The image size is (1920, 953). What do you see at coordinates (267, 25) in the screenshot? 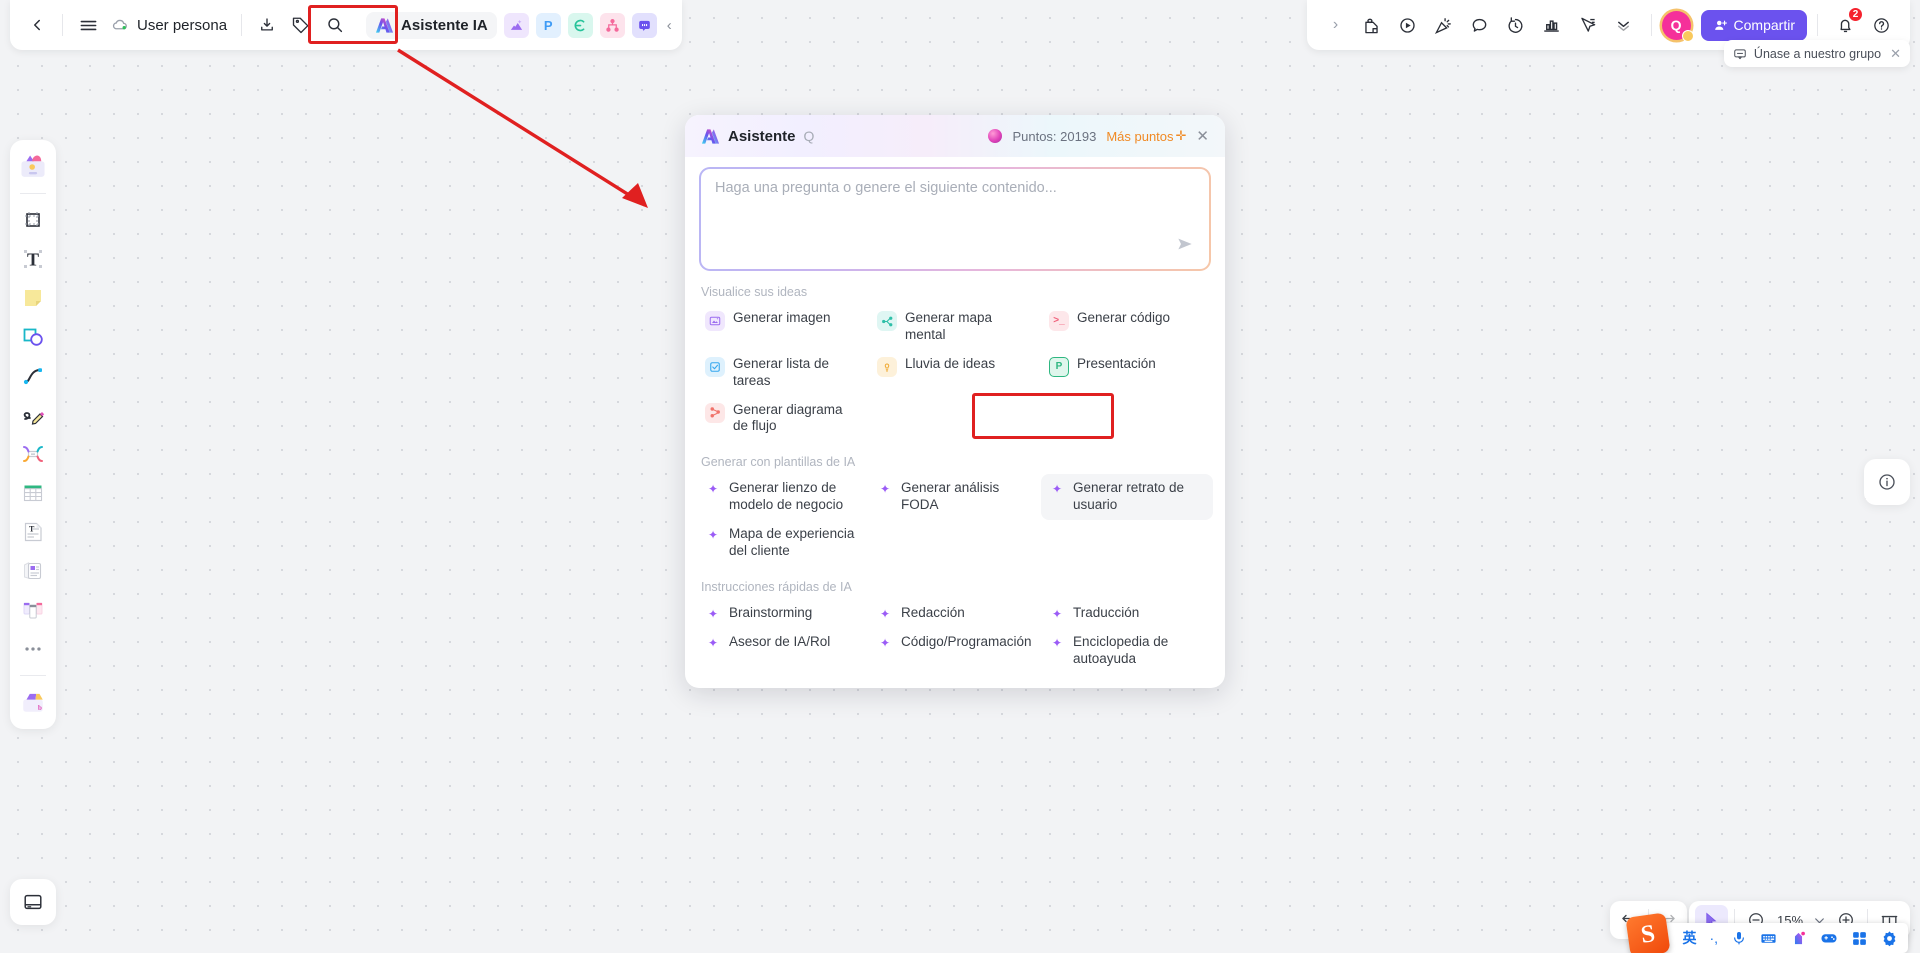
I see `download-button` at bounding box center [267, 25].